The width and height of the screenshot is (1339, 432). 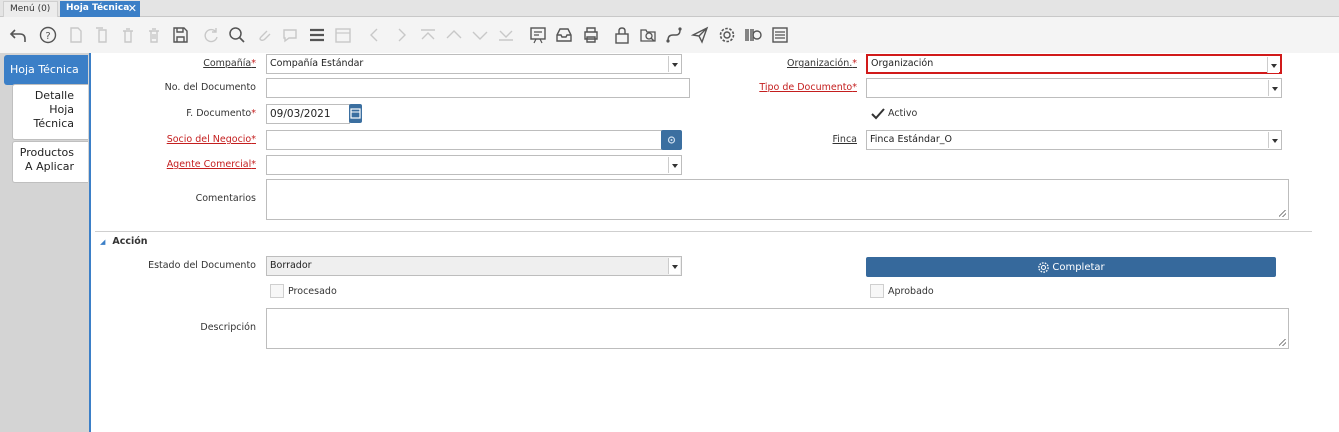 What do you see at coordinates (902, 63) in the screenshot?
I see `organizacion-value: Organización` at bounding box center [902, 63].